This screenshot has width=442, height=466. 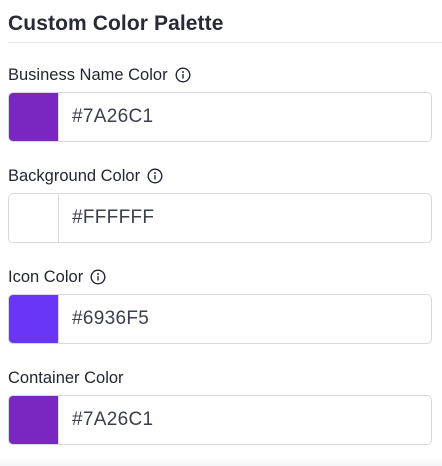 I want to click on background-color-input-group, so click(x=220, y=218).